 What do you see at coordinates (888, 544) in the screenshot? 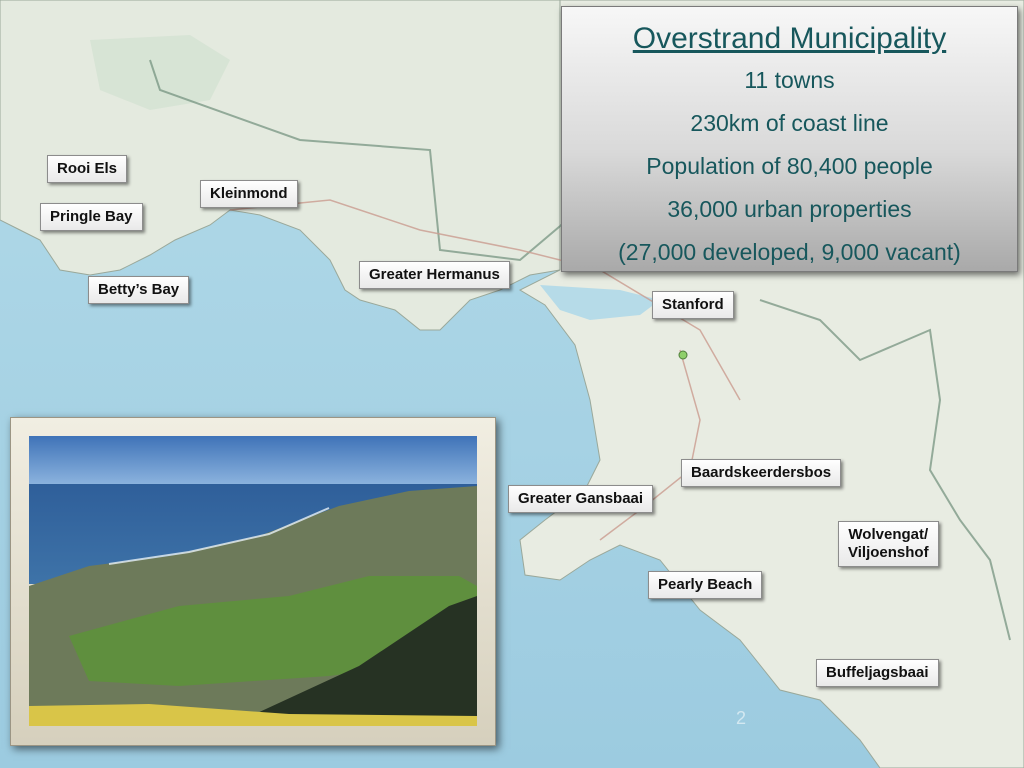
I see `town-label-wolvengat-viljoenshof: Wolvengat/ Viljoenshof` at bounding box center [888, 544].